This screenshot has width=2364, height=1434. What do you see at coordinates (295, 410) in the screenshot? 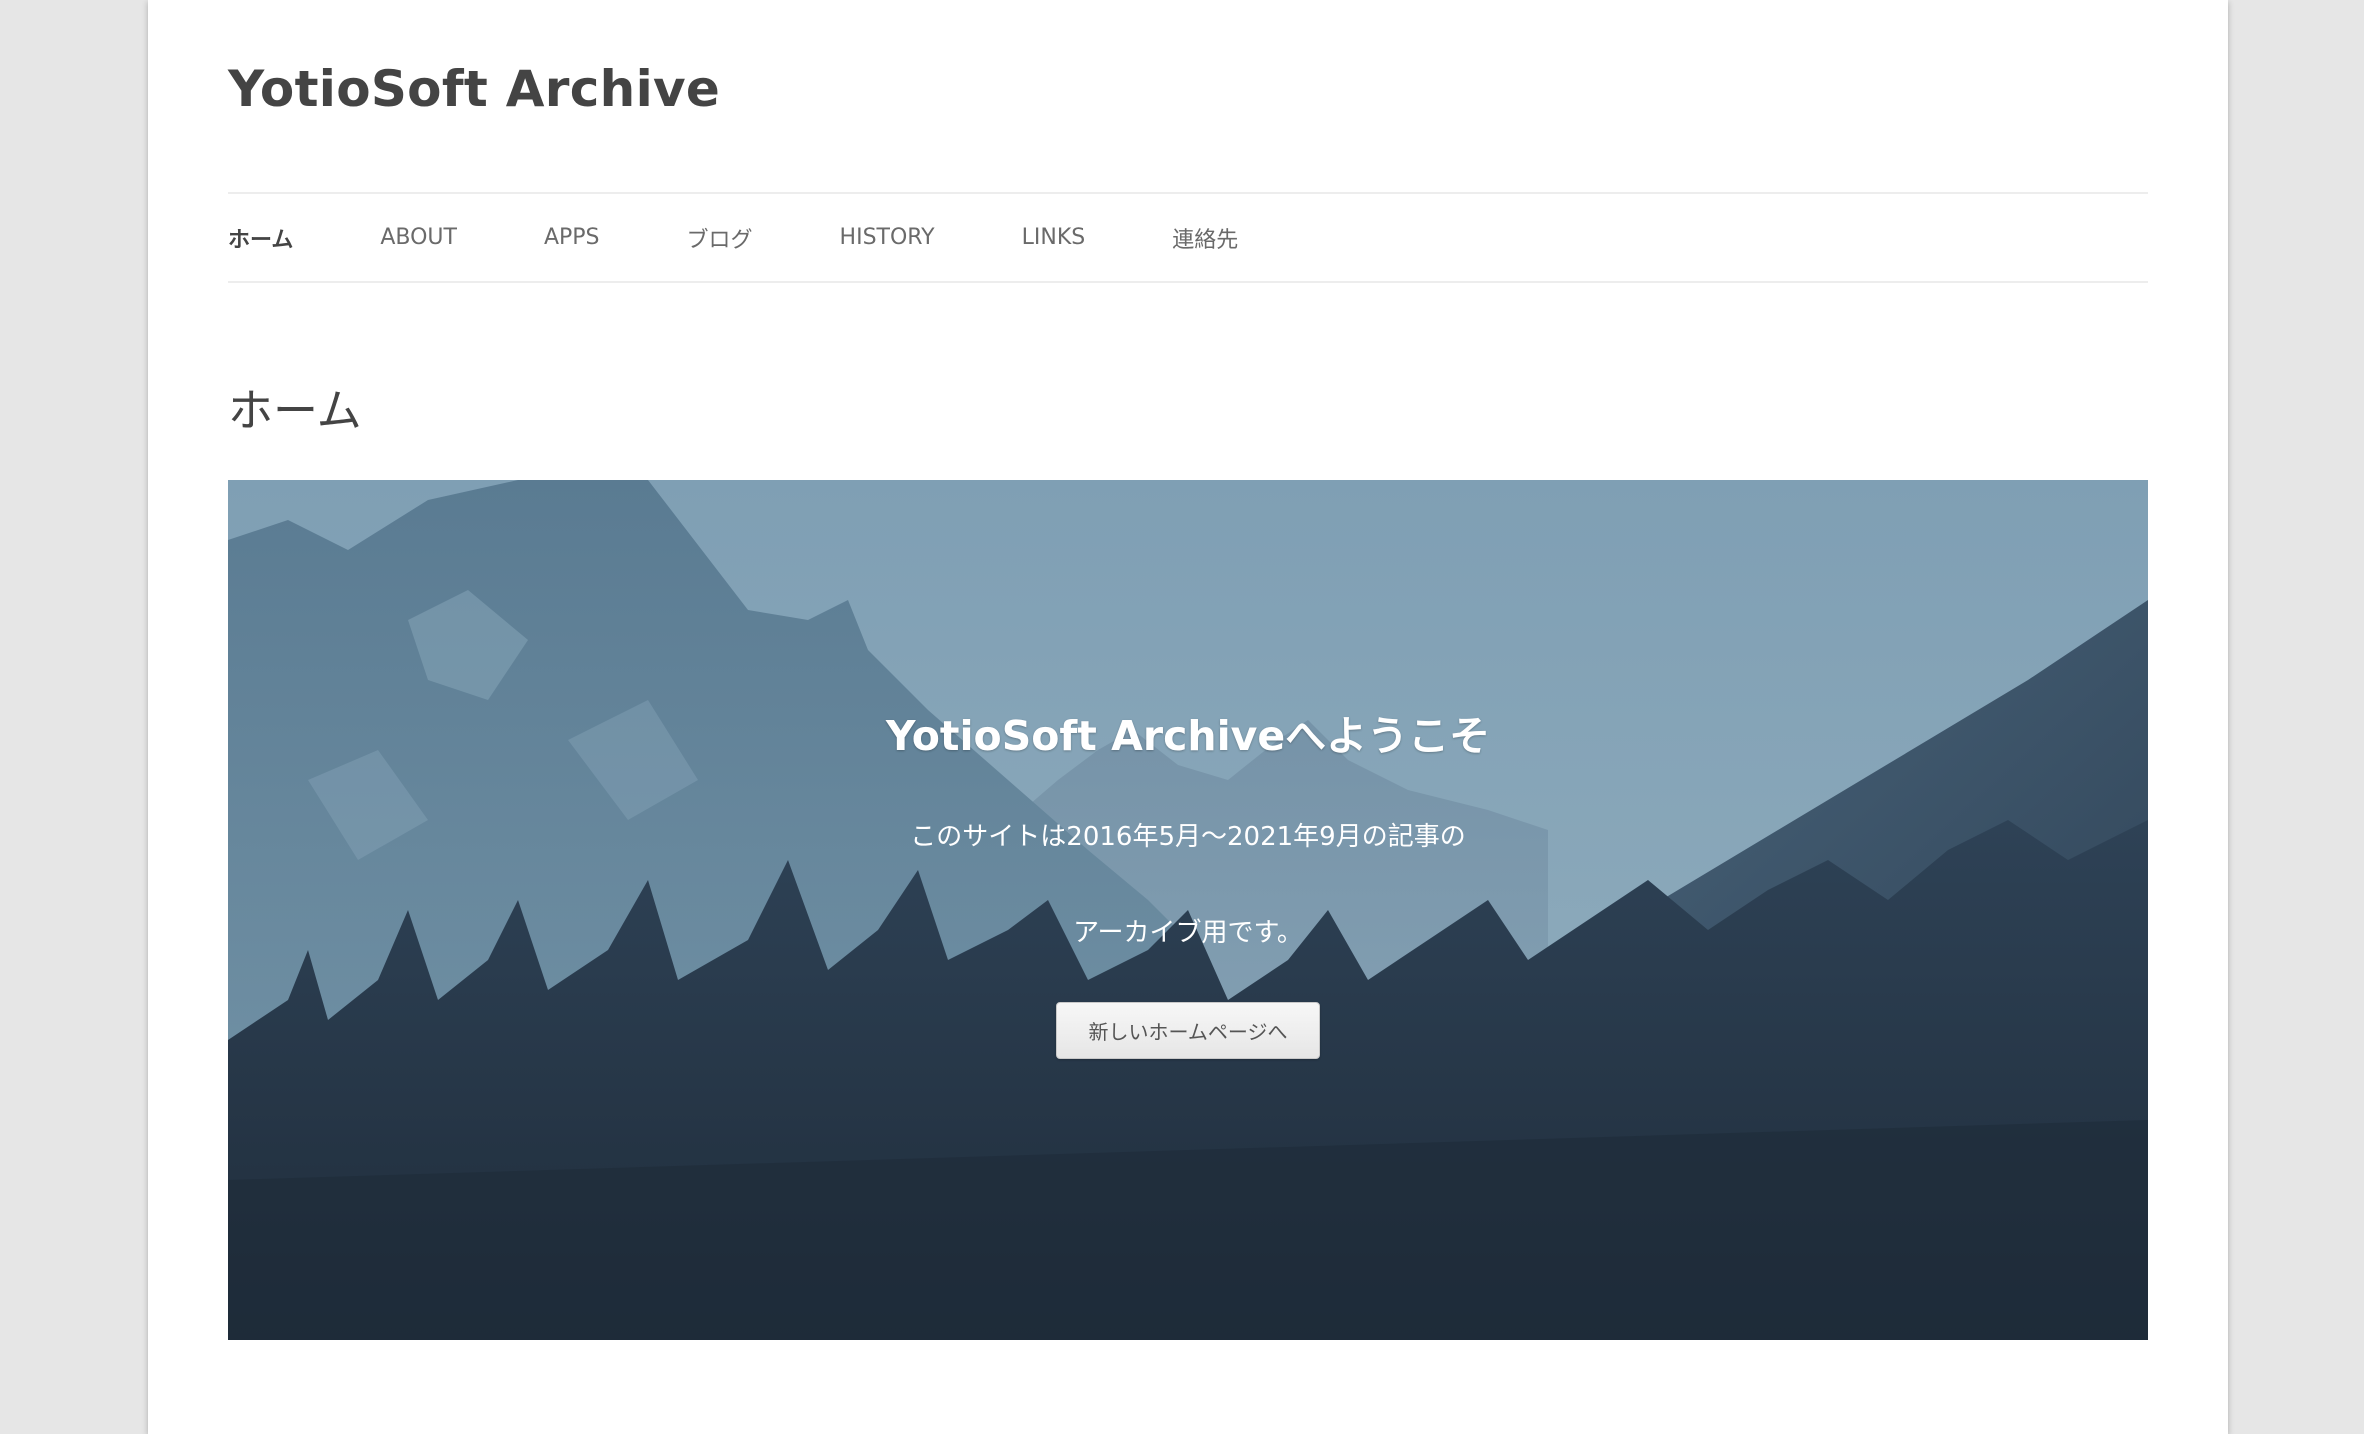
I see `page-title: ホーム` at bounding box center [295, 410].